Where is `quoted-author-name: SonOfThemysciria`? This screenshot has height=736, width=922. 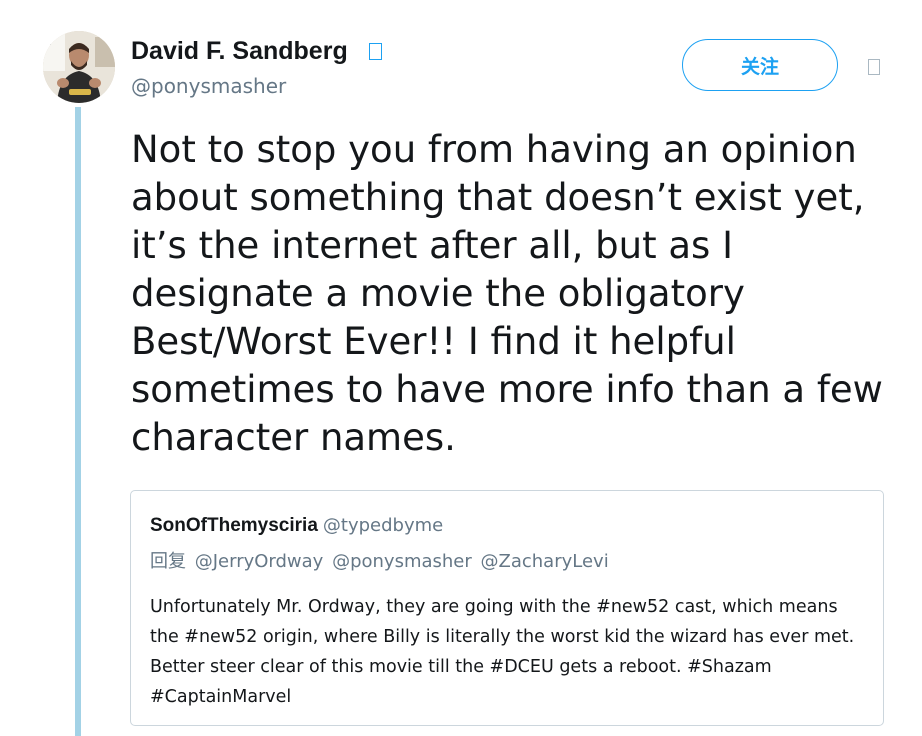
quoted-author-name: SonOfThemysciria is located at coordinates (234, 525).